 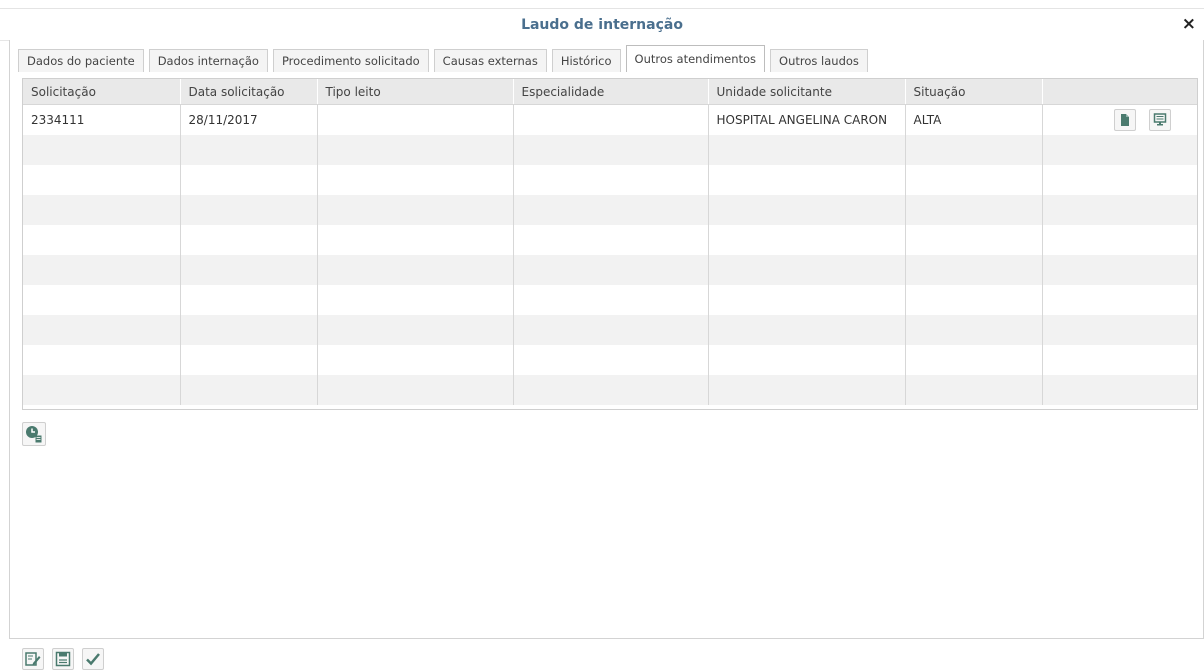 I want to click on tab-outros-laudos: Outros laudos, so click(x=819, y=60).